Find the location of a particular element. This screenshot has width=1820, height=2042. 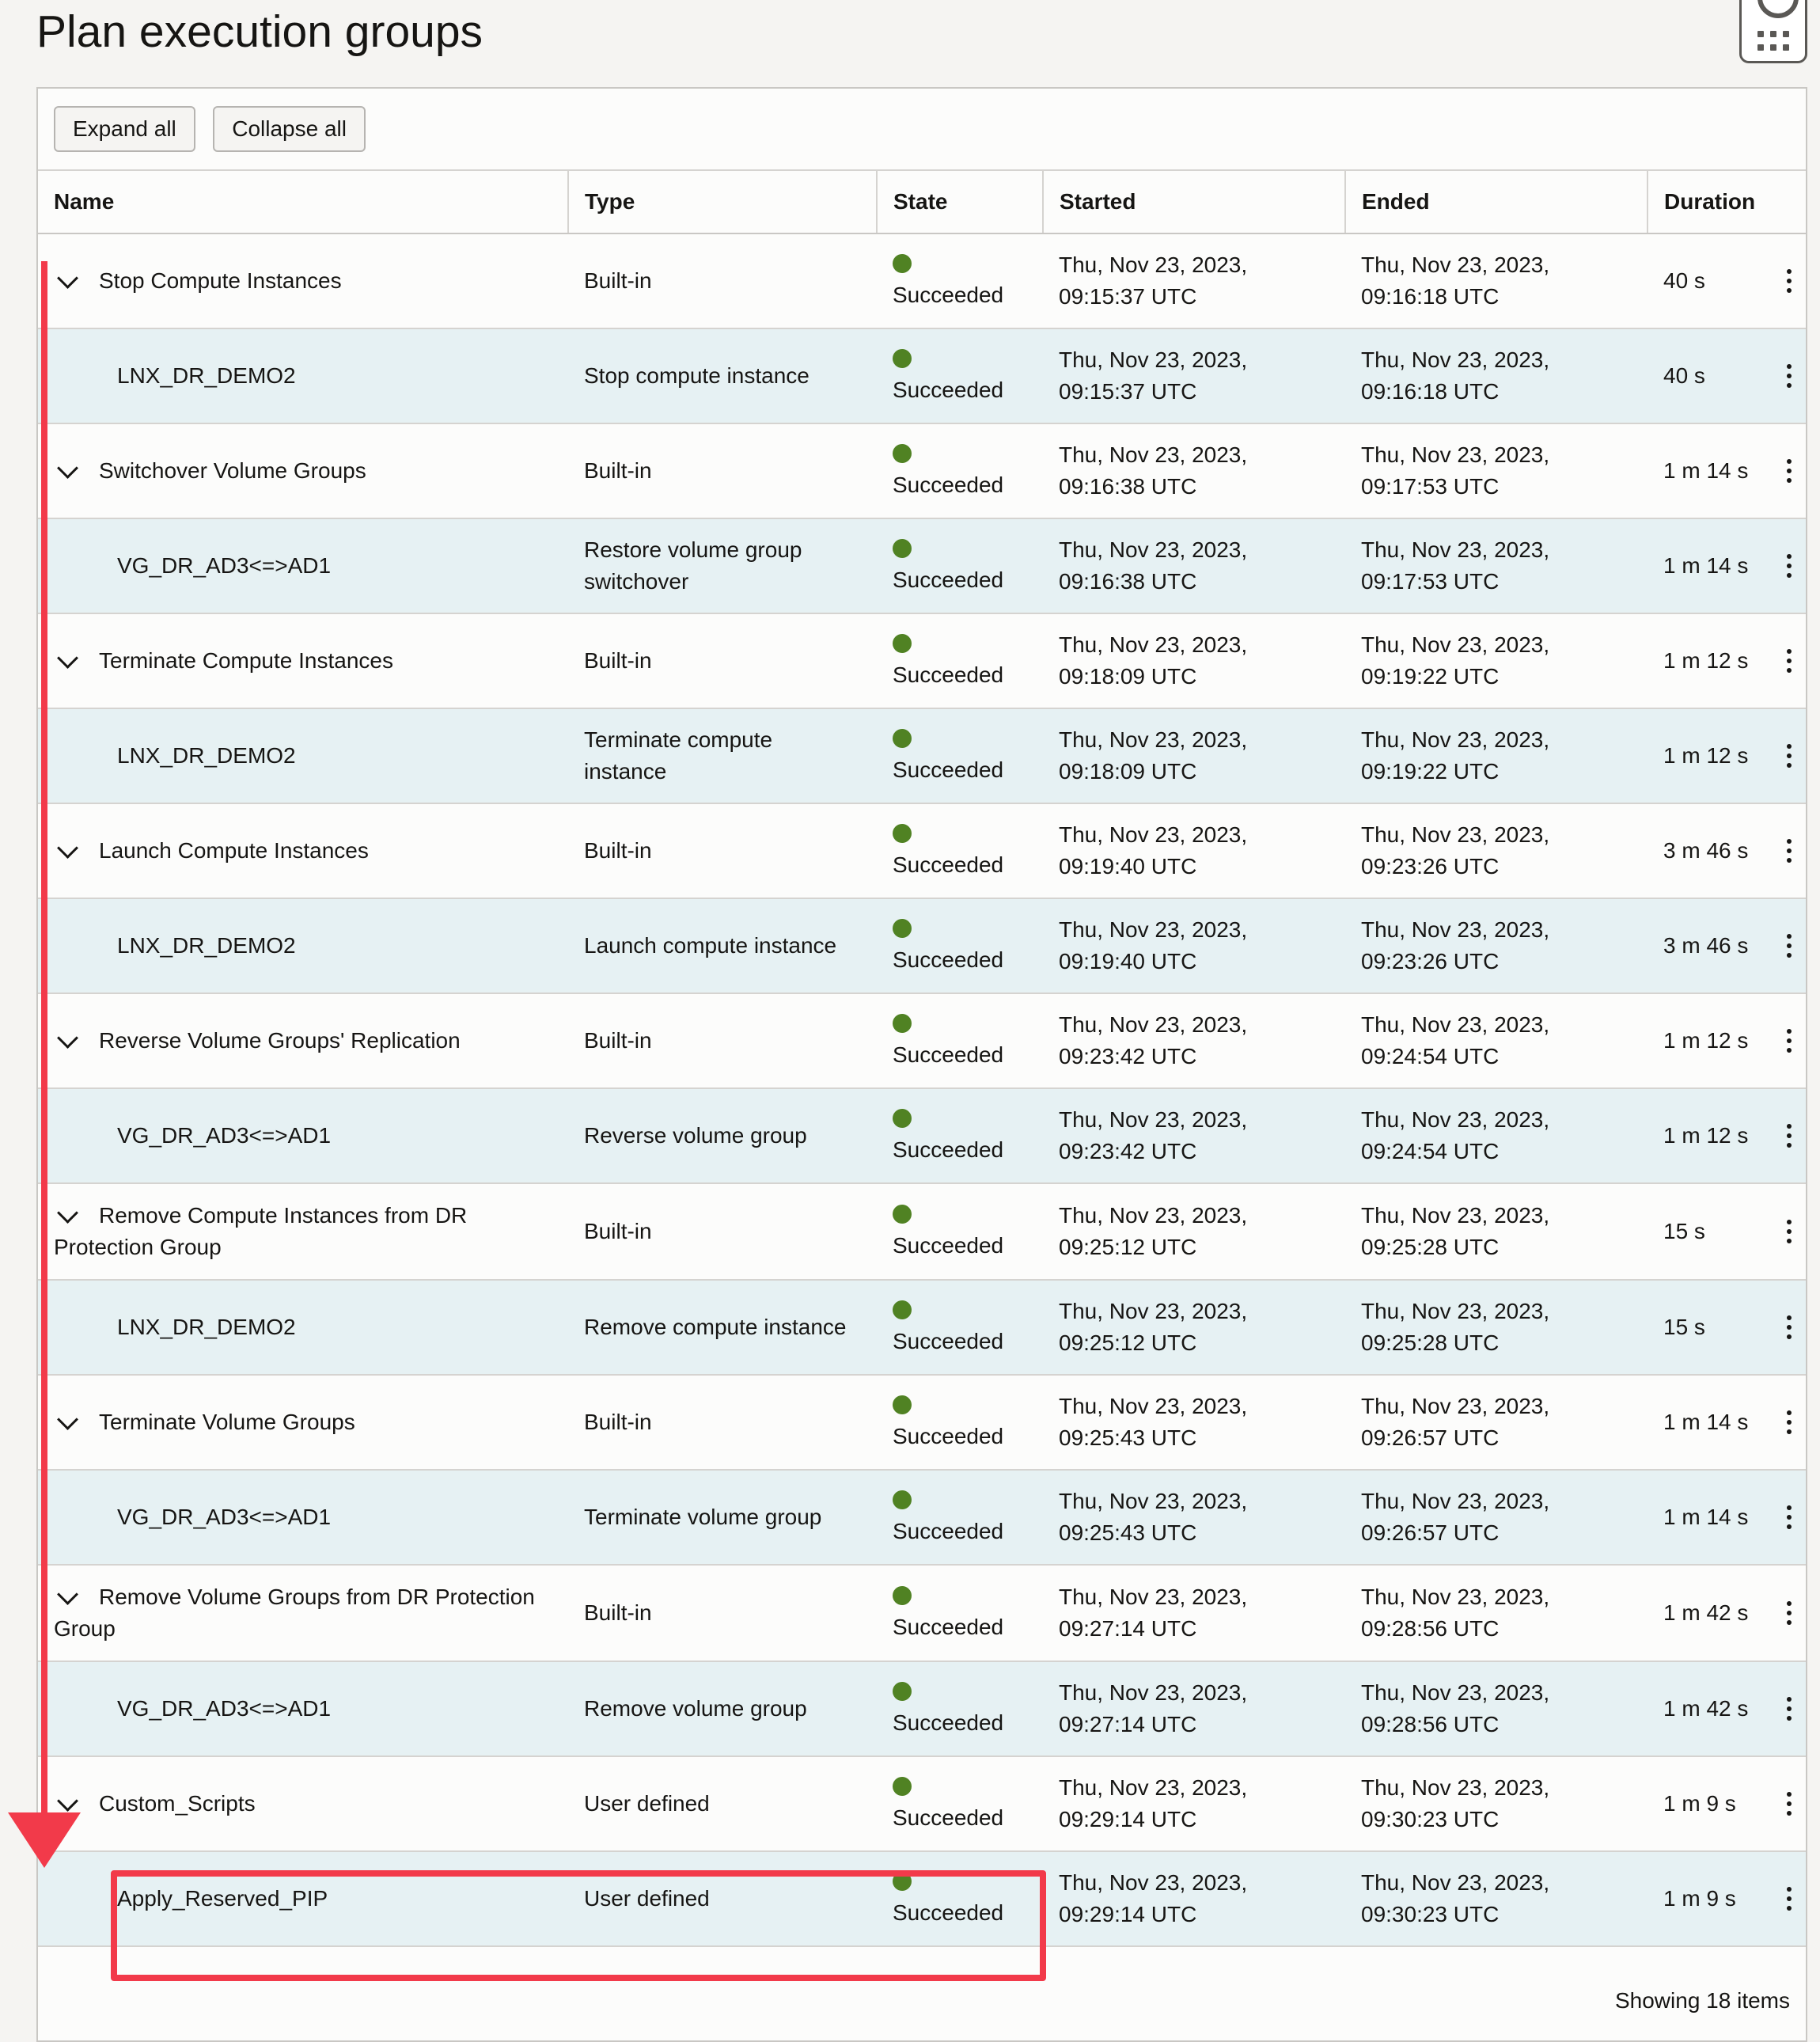

duration-cell: 1 m 9 s is located at coordinates (1726, 1804).